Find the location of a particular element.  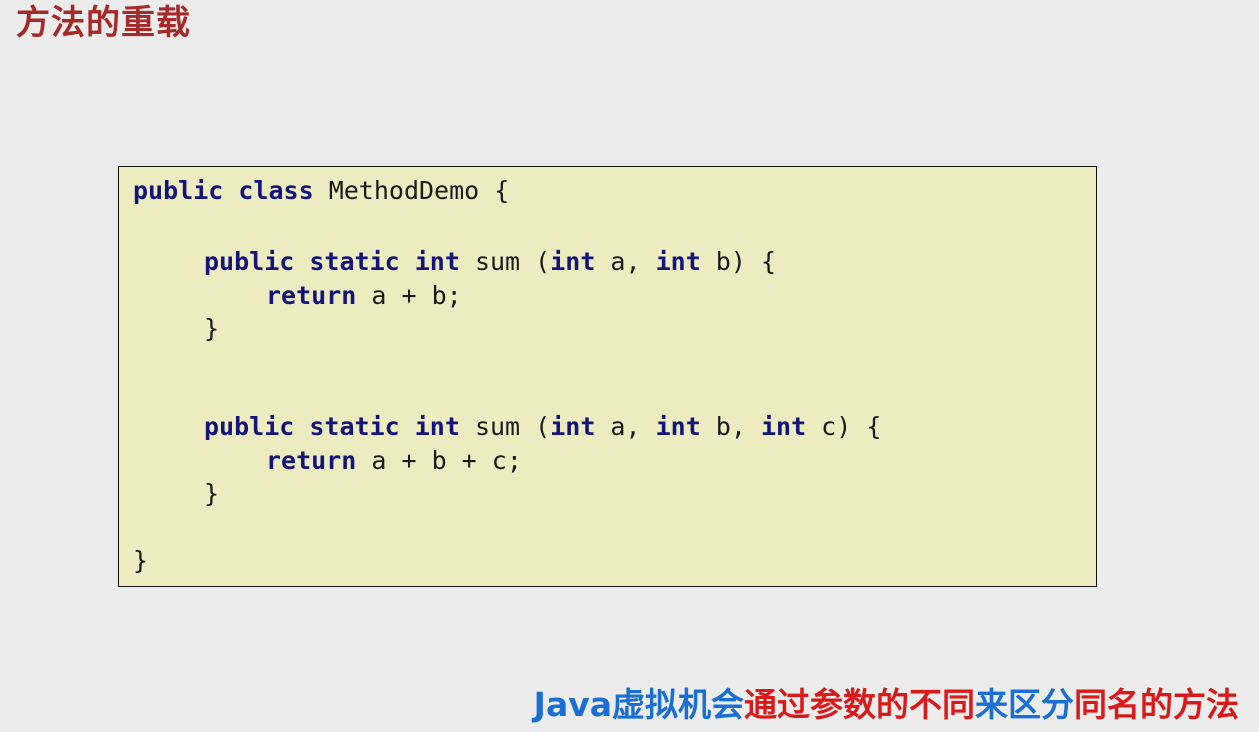

code-text: b, is located at coordinates (730, 426).